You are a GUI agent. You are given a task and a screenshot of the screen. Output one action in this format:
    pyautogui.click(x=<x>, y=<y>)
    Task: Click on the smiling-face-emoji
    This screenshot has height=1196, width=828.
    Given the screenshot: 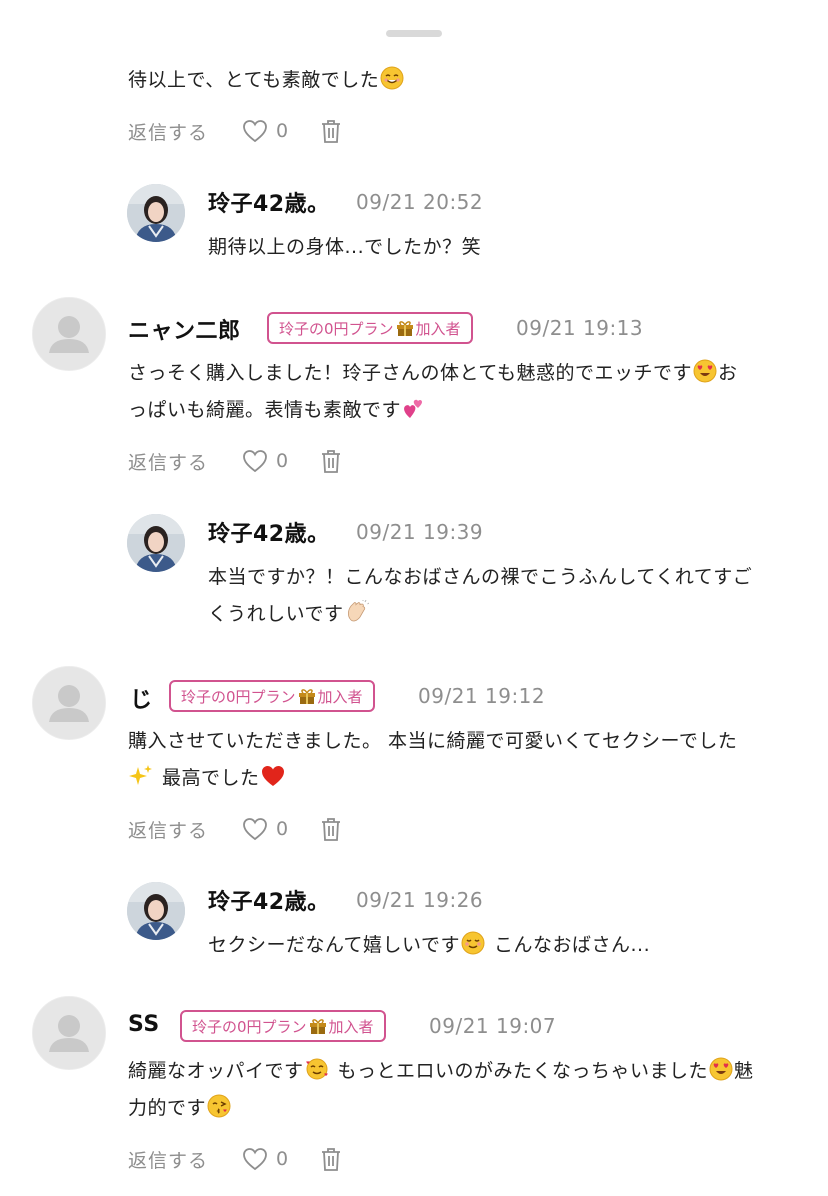 What is the action you would take?
    pyautogui.click(x=392, y=78)
    